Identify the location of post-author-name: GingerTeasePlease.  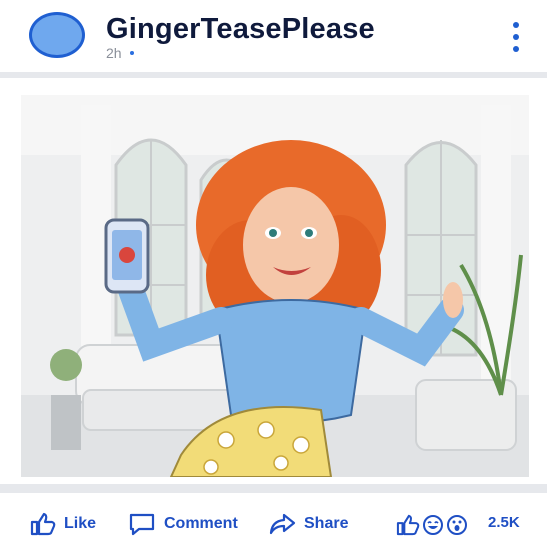
(240, 29).